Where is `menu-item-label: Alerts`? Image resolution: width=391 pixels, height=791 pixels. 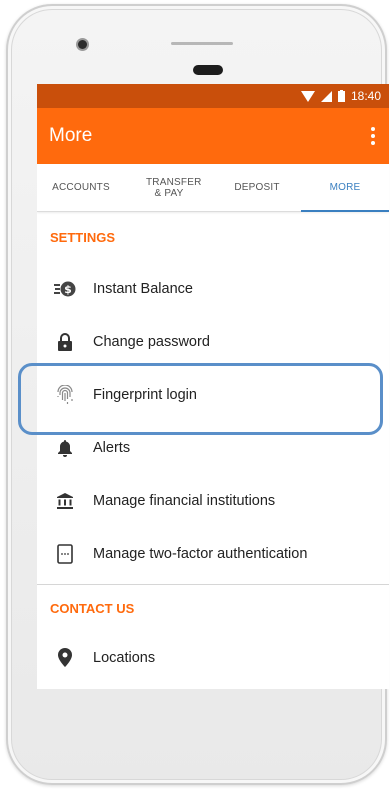 menu-item-label: Alerts is located at coordinates (112, 447).